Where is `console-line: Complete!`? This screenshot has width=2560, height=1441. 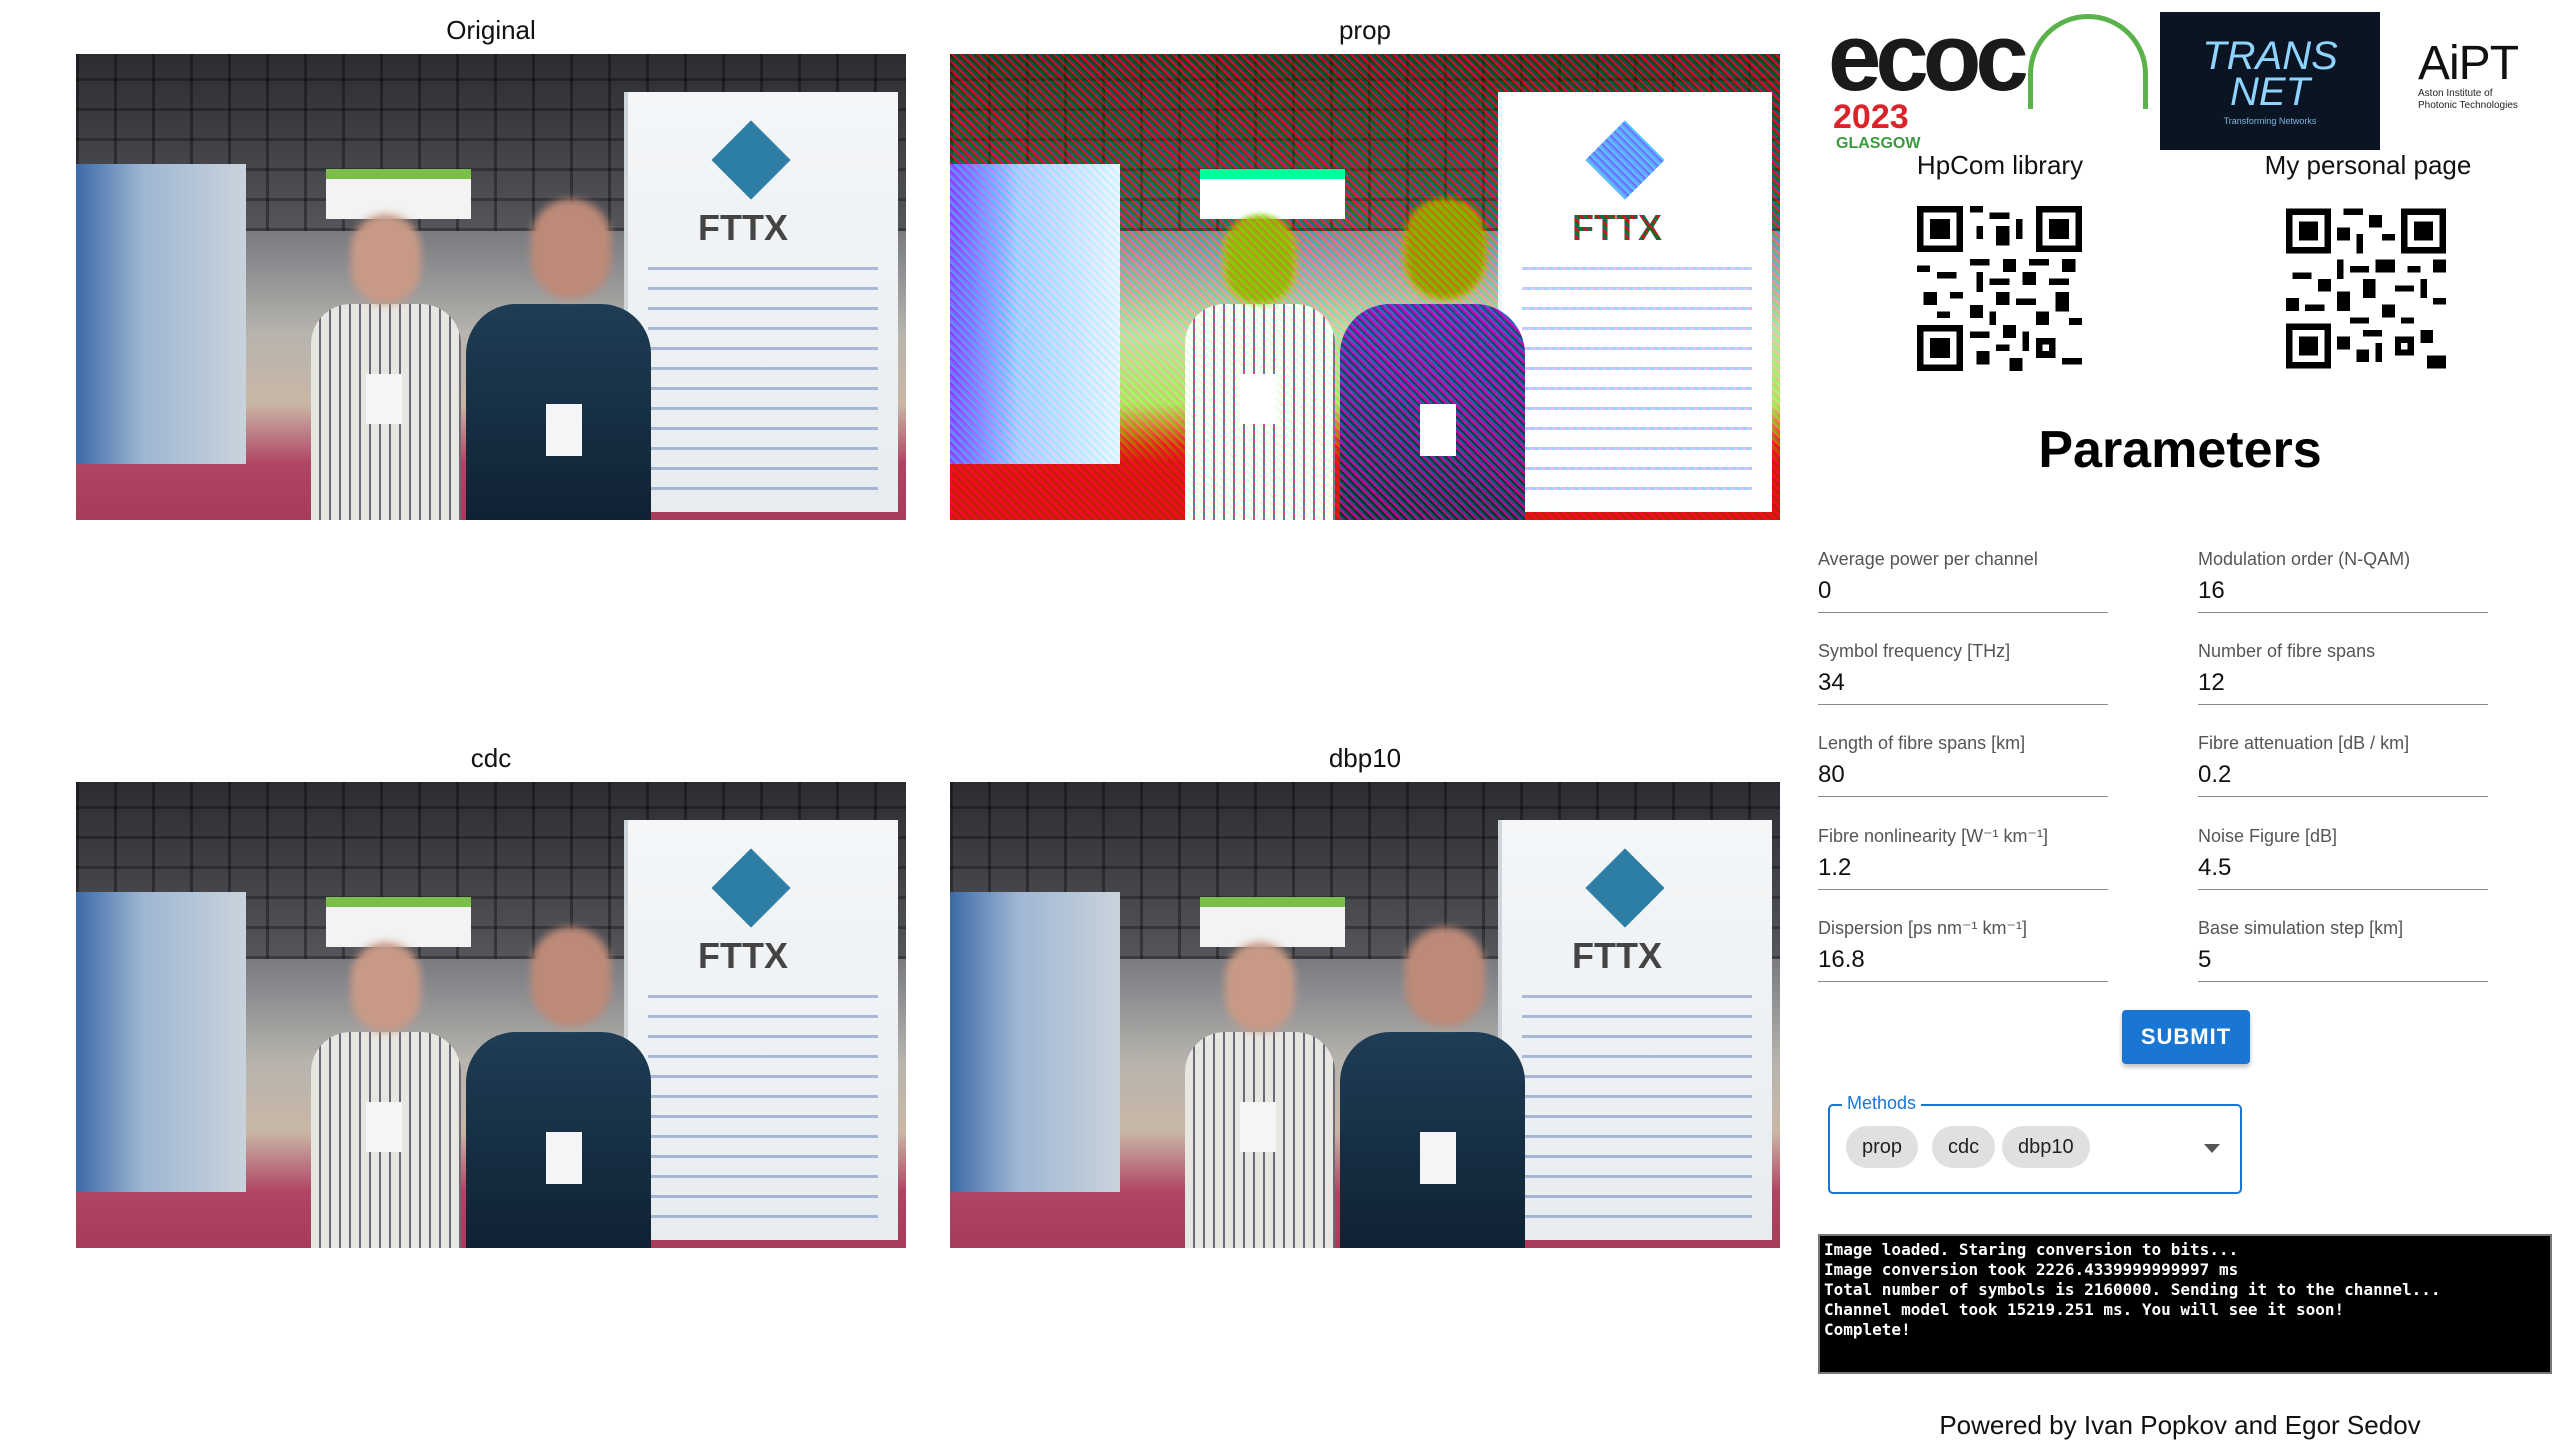
console-line: Complete! is located at coordinates (1867, 1329).